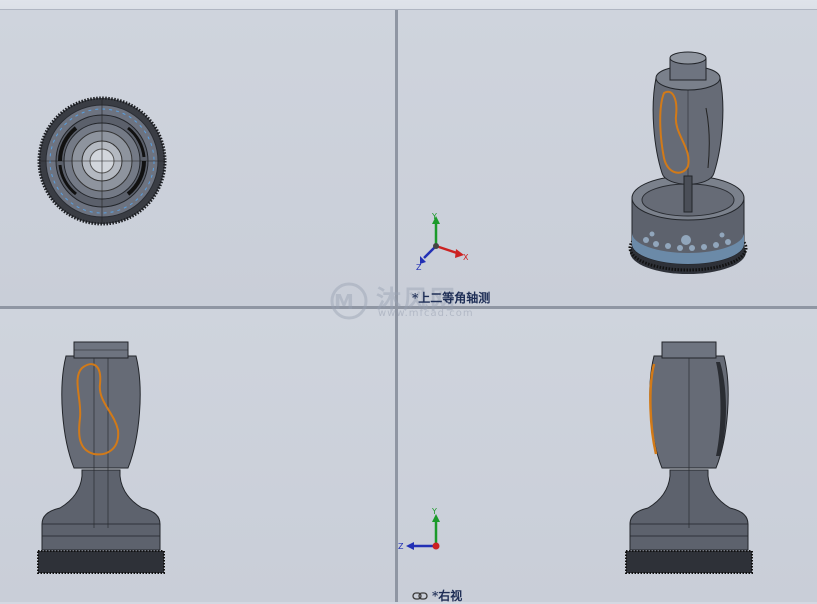  What do you see at coordinates (447, 596) in the screenshot?
I see `view-label-right: *右视` at bounding box center [447, 596].